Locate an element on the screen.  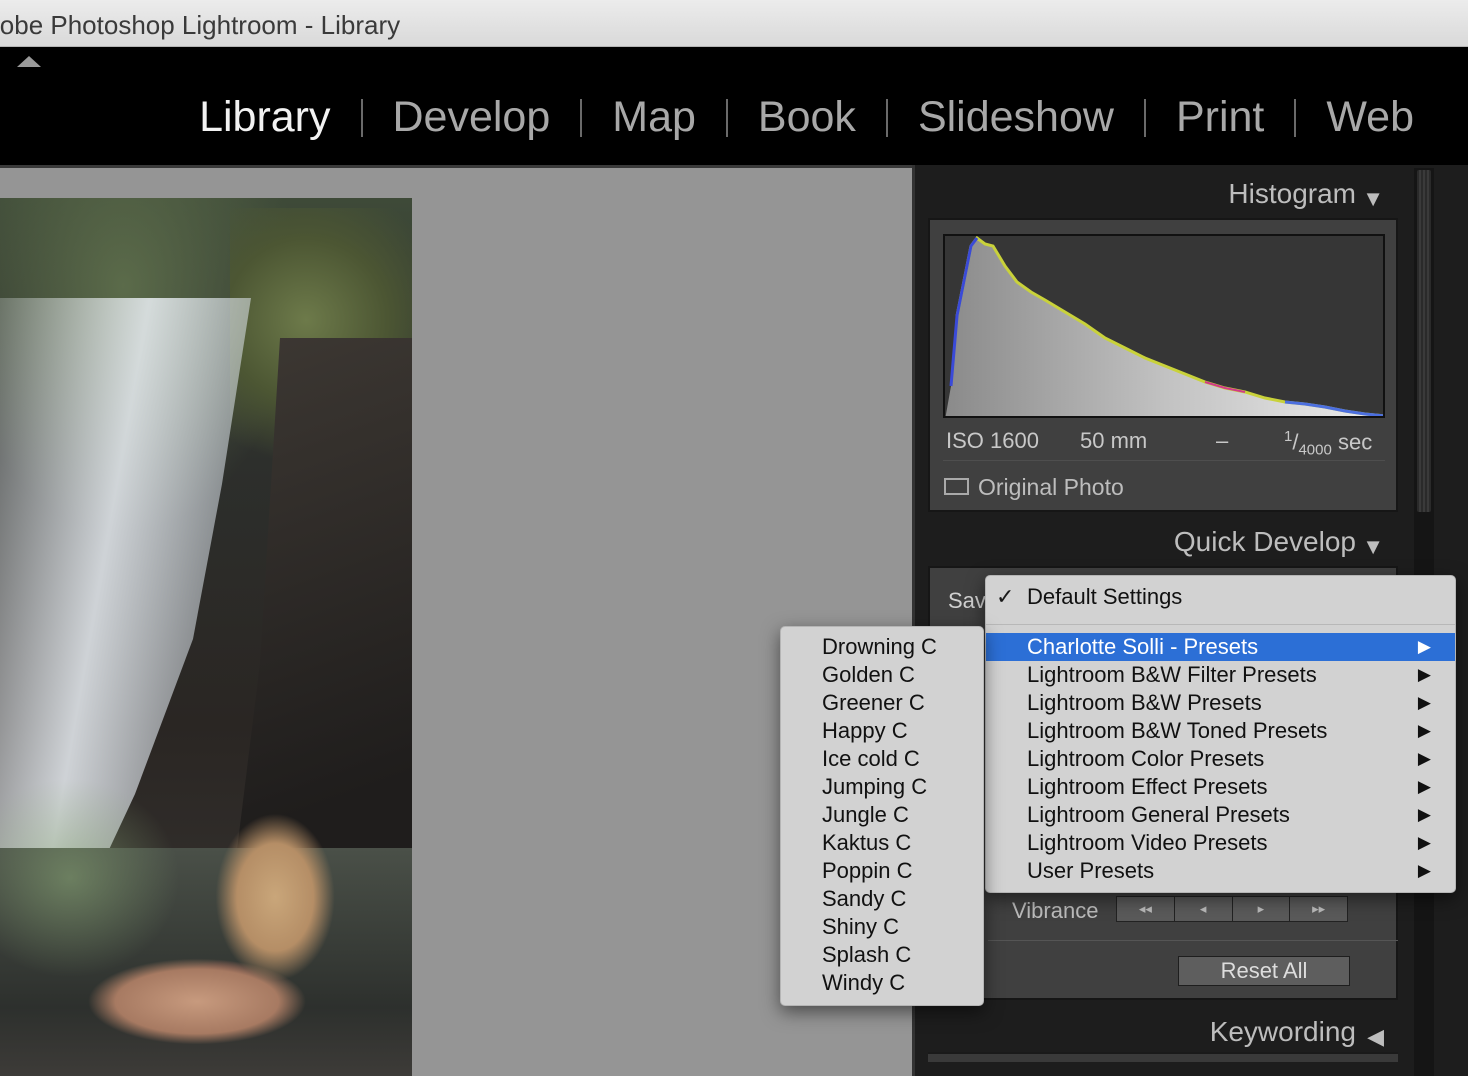
menu-item-charlotte-solli-presets: Charlotte Solli - Presets ▶ is located at coordinates (1220, 647).